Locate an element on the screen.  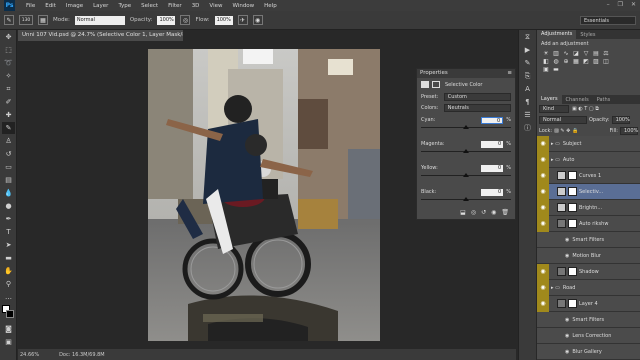
kind-filter: Kind is located at coordinates (554, 109).